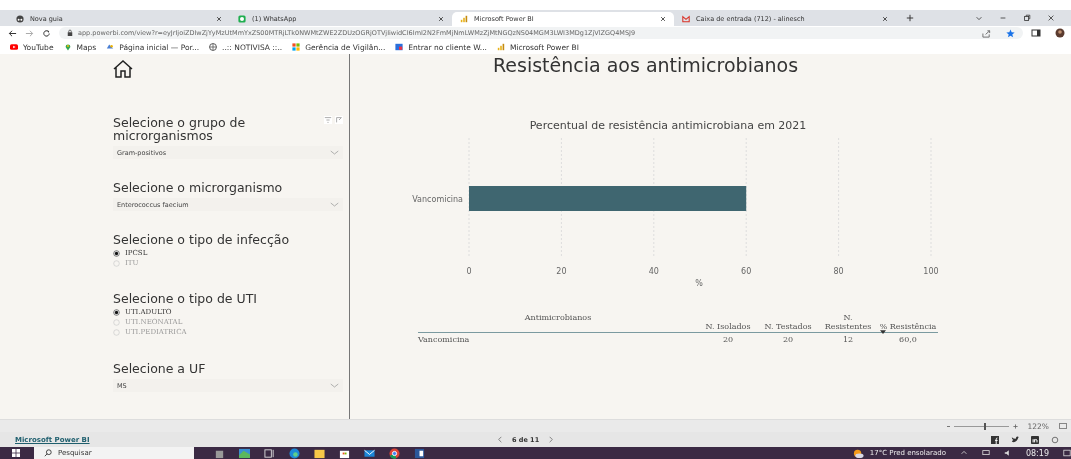 The height and width of the screenshot is (459, 1071). I want to click on new-tab-icon, so click(910, 18).